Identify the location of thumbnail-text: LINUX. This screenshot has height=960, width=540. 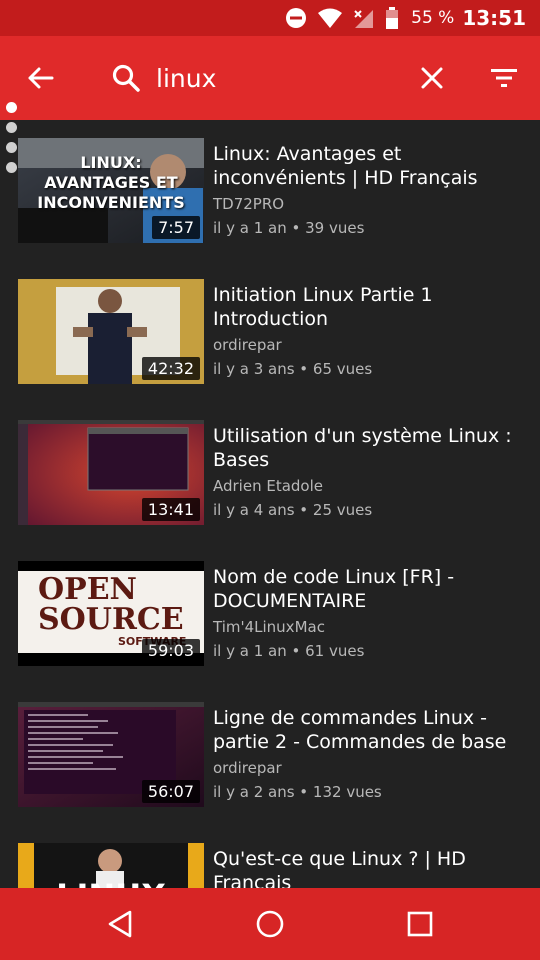
(111, 882).